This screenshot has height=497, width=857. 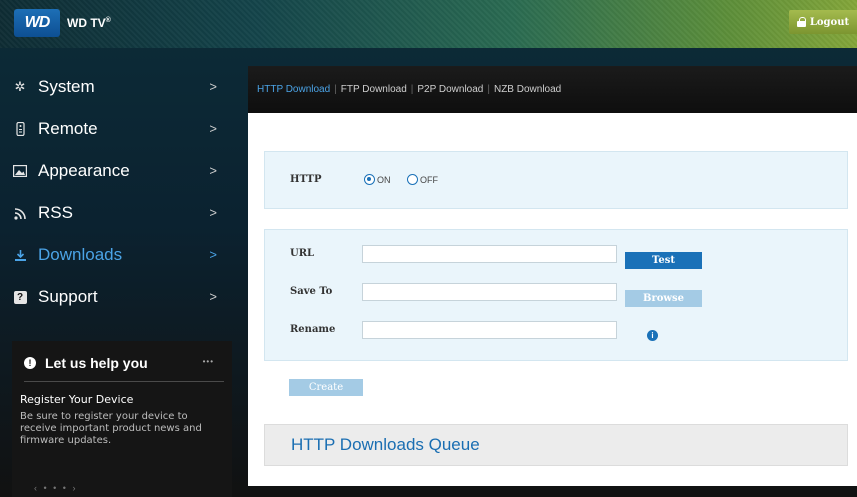 I want to click on sidebar-item-label: Remote, so click(x=68, y=128).